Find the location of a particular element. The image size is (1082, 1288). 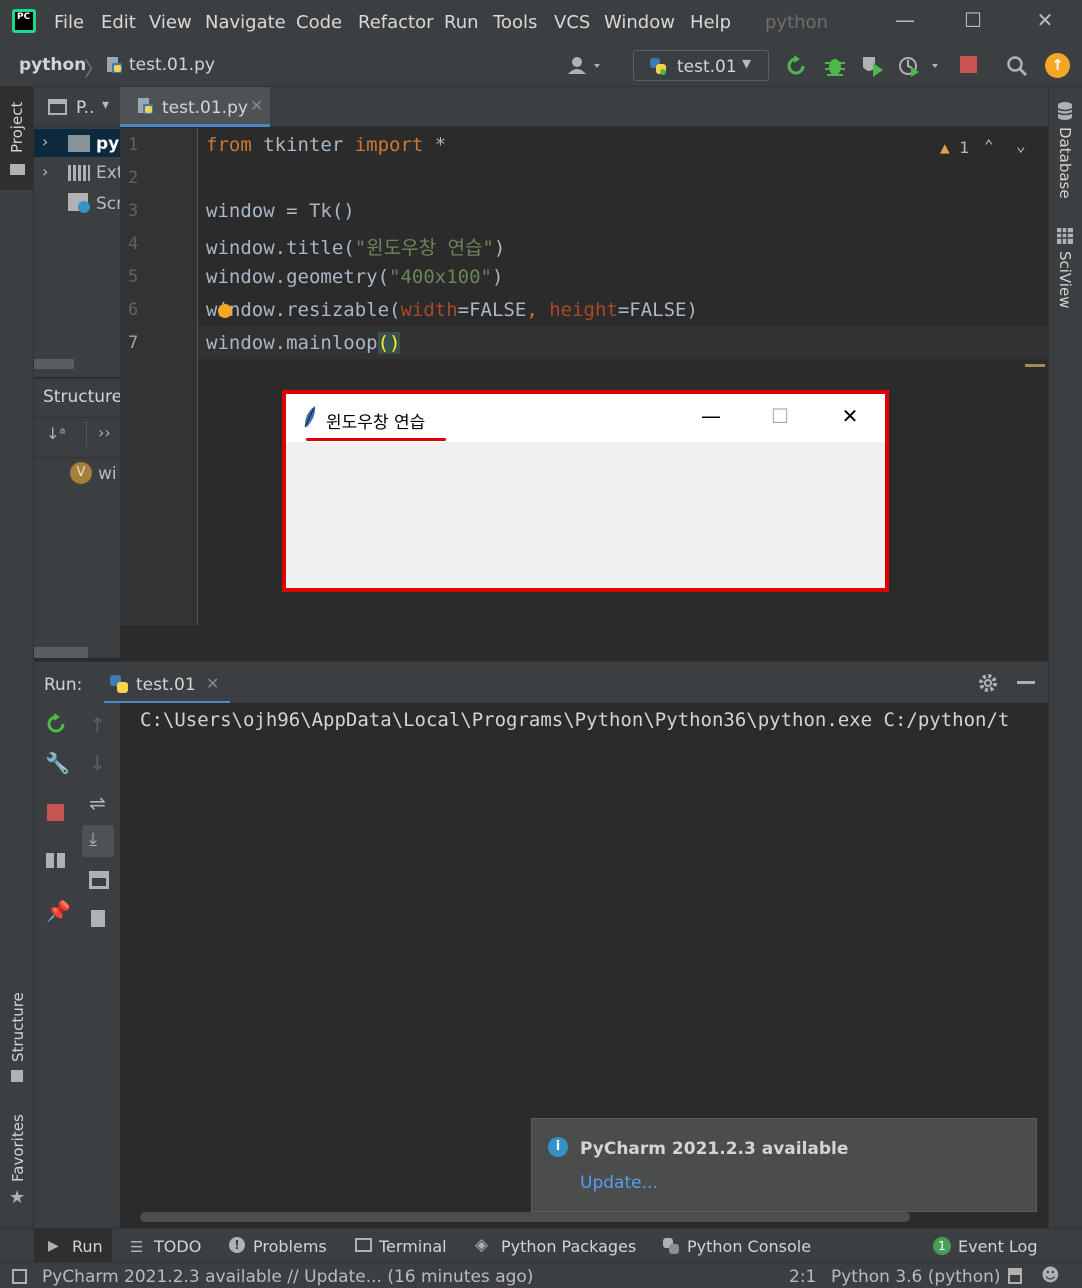

menu-edit: Edit is located at coordinates (118, 22).